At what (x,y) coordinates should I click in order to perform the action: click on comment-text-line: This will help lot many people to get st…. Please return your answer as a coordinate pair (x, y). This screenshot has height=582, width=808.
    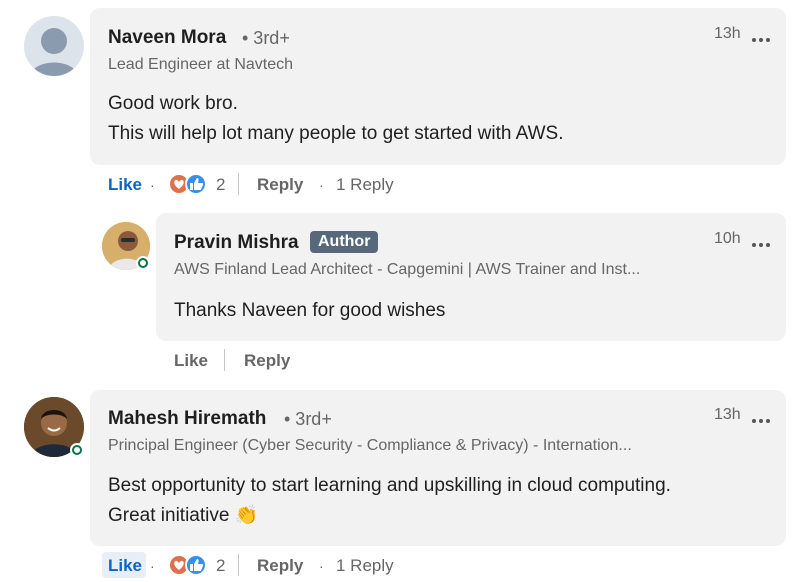
    Looking at the image, I should click on (336, 133).